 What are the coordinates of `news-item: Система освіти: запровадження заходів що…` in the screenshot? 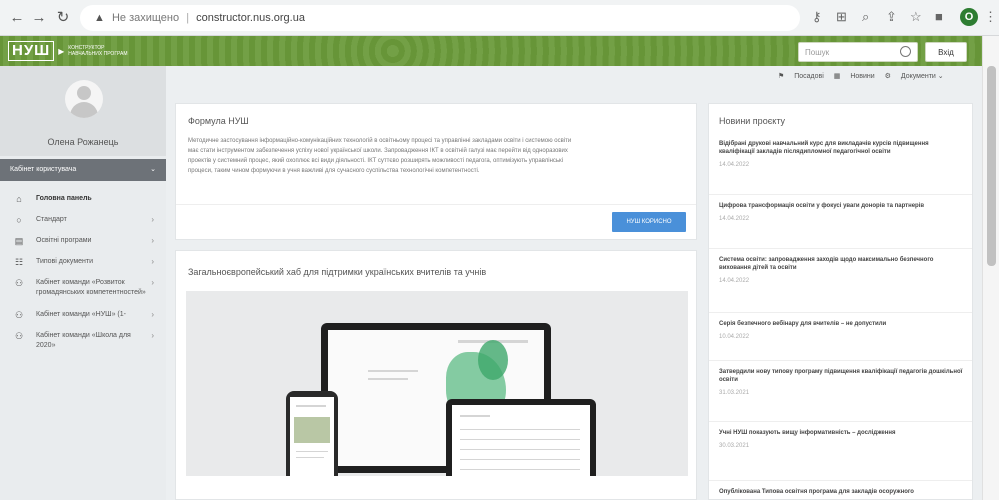 It's located at (841, 270).